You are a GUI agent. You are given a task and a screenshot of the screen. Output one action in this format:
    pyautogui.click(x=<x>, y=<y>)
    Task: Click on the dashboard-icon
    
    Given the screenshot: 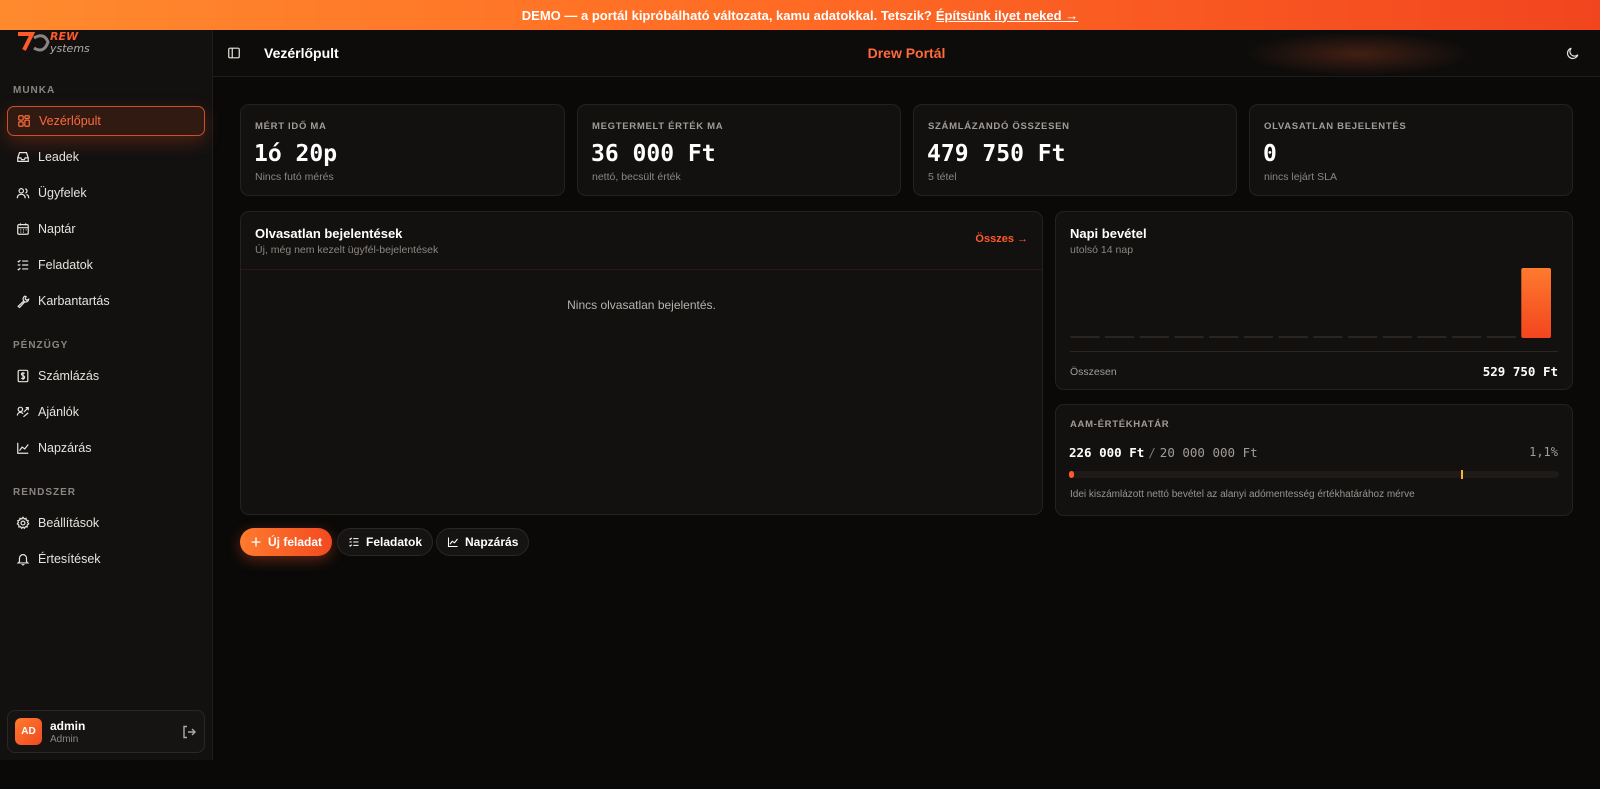 What is the action you would take?
    pyautogui.click(x=24, y=121)
    